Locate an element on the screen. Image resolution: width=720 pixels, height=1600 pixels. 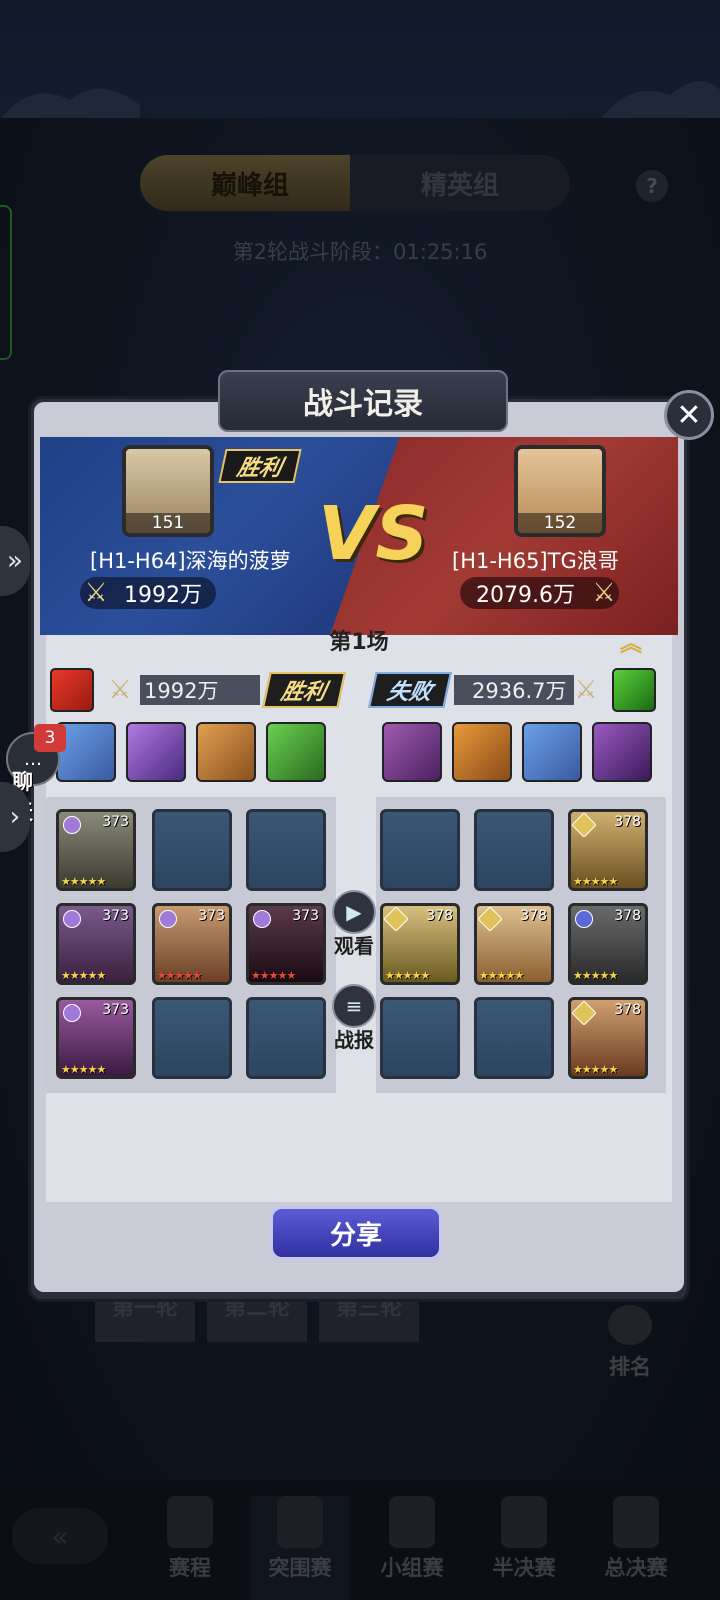
vs-emblem: VS is located at coordinates (373, 534).